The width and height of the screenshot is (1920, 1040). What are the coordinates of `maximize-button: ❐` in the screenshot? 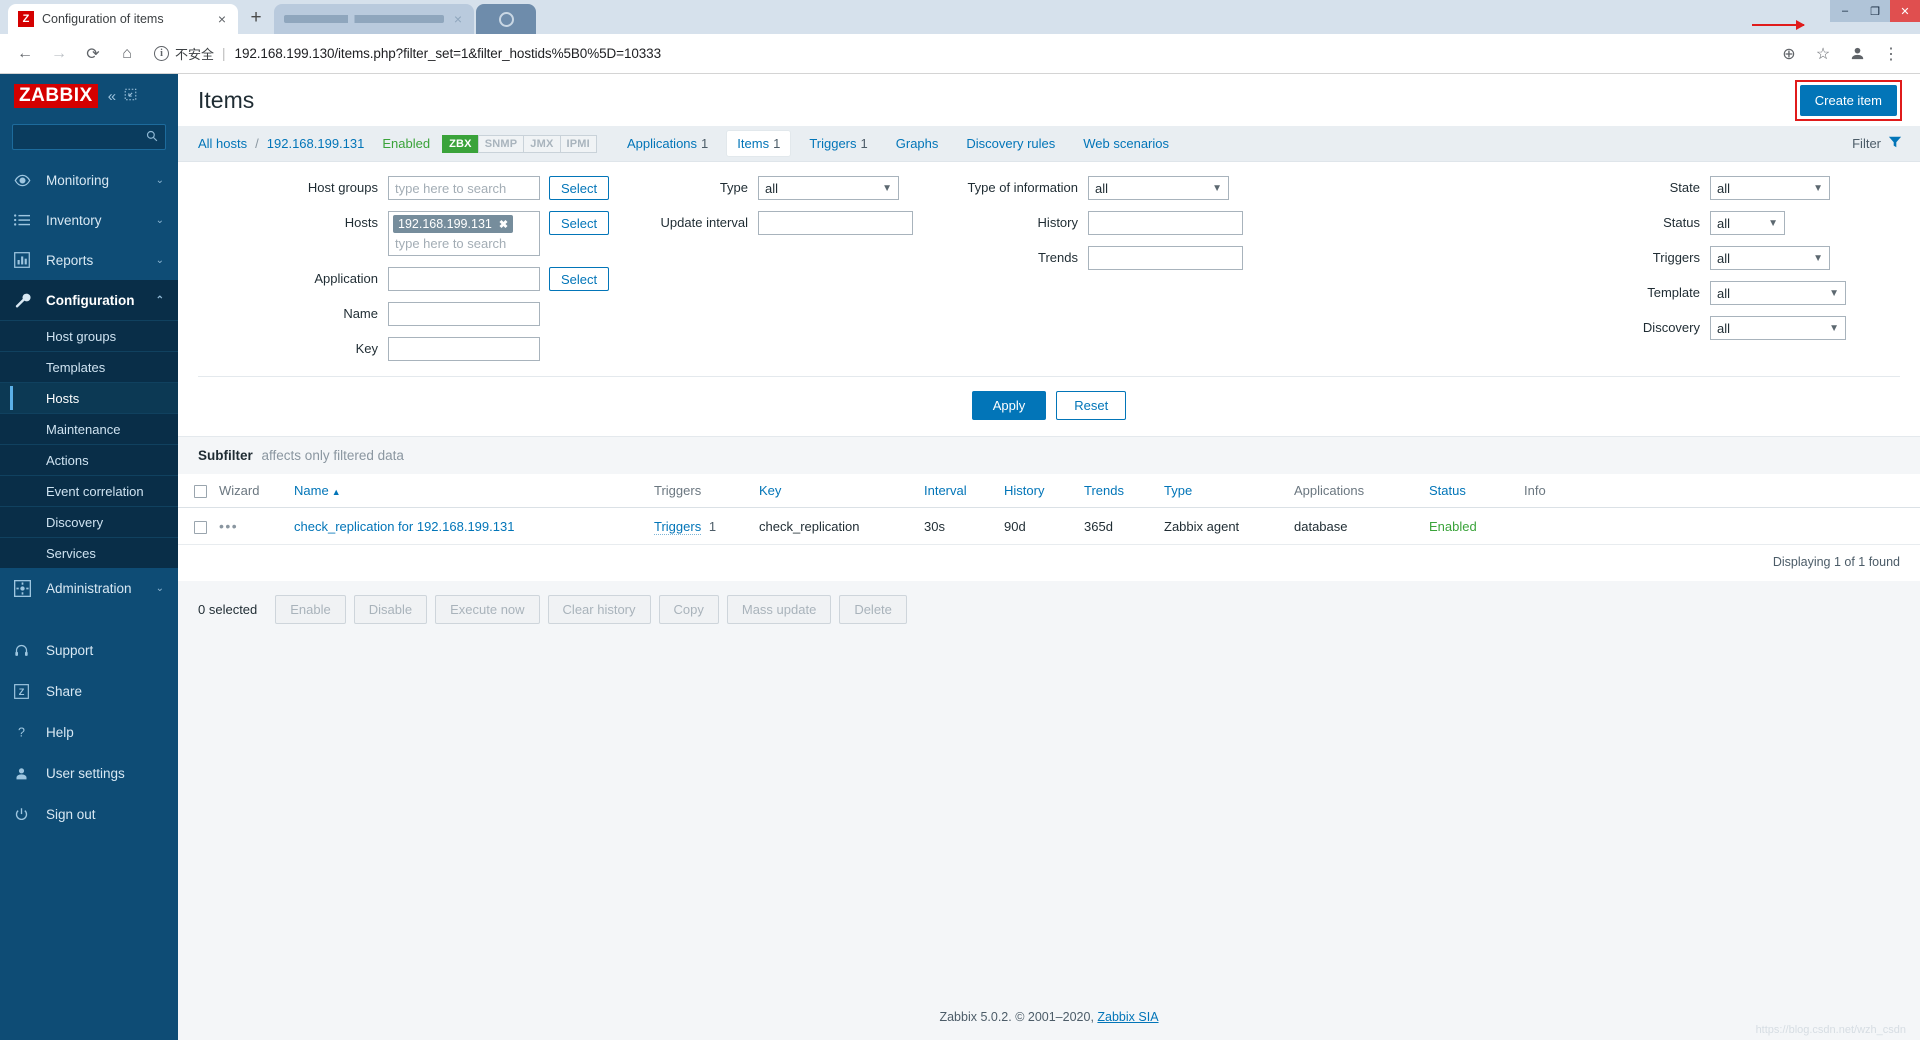 It's located at (1875, 11).